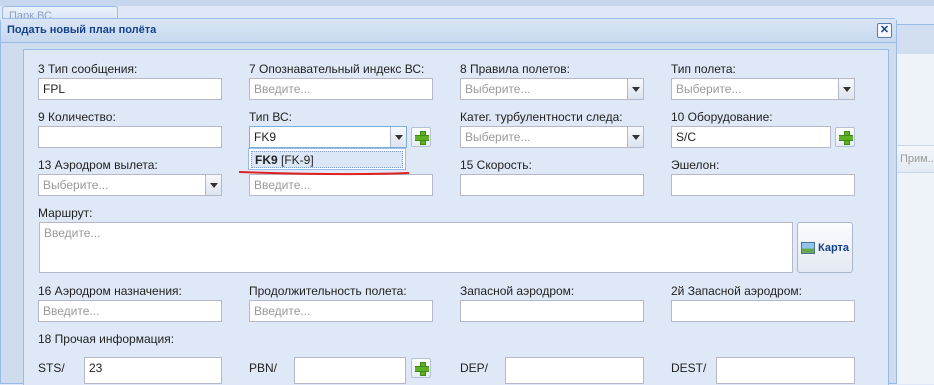 This screenshot has height=385, width=934. Describe the element at coordinates (845, 137) in the screenshot. I see `add-equipment-icon` at that location.